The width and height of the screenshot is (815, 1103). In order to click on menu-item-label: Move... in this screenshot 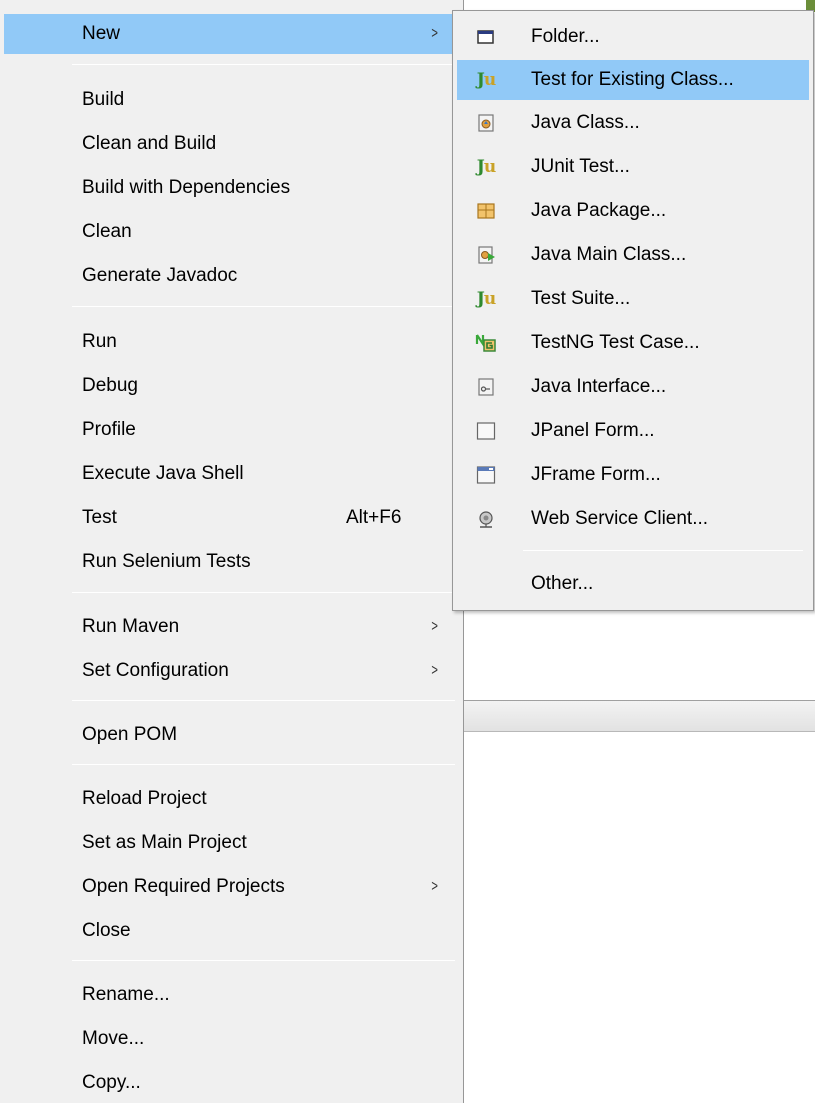, I will do `click(113, 1038)`.